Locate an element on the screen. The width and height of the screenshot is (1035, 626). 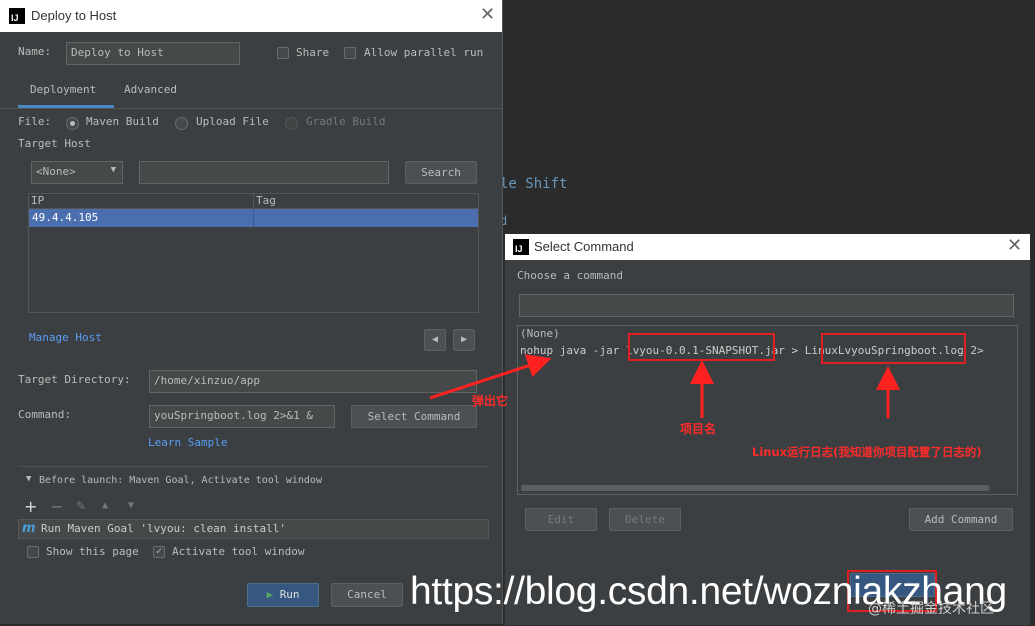
linux-log-annotation: Linux运行日志(我知道你项目配置了日志的) is located at coordinates (867, 452).